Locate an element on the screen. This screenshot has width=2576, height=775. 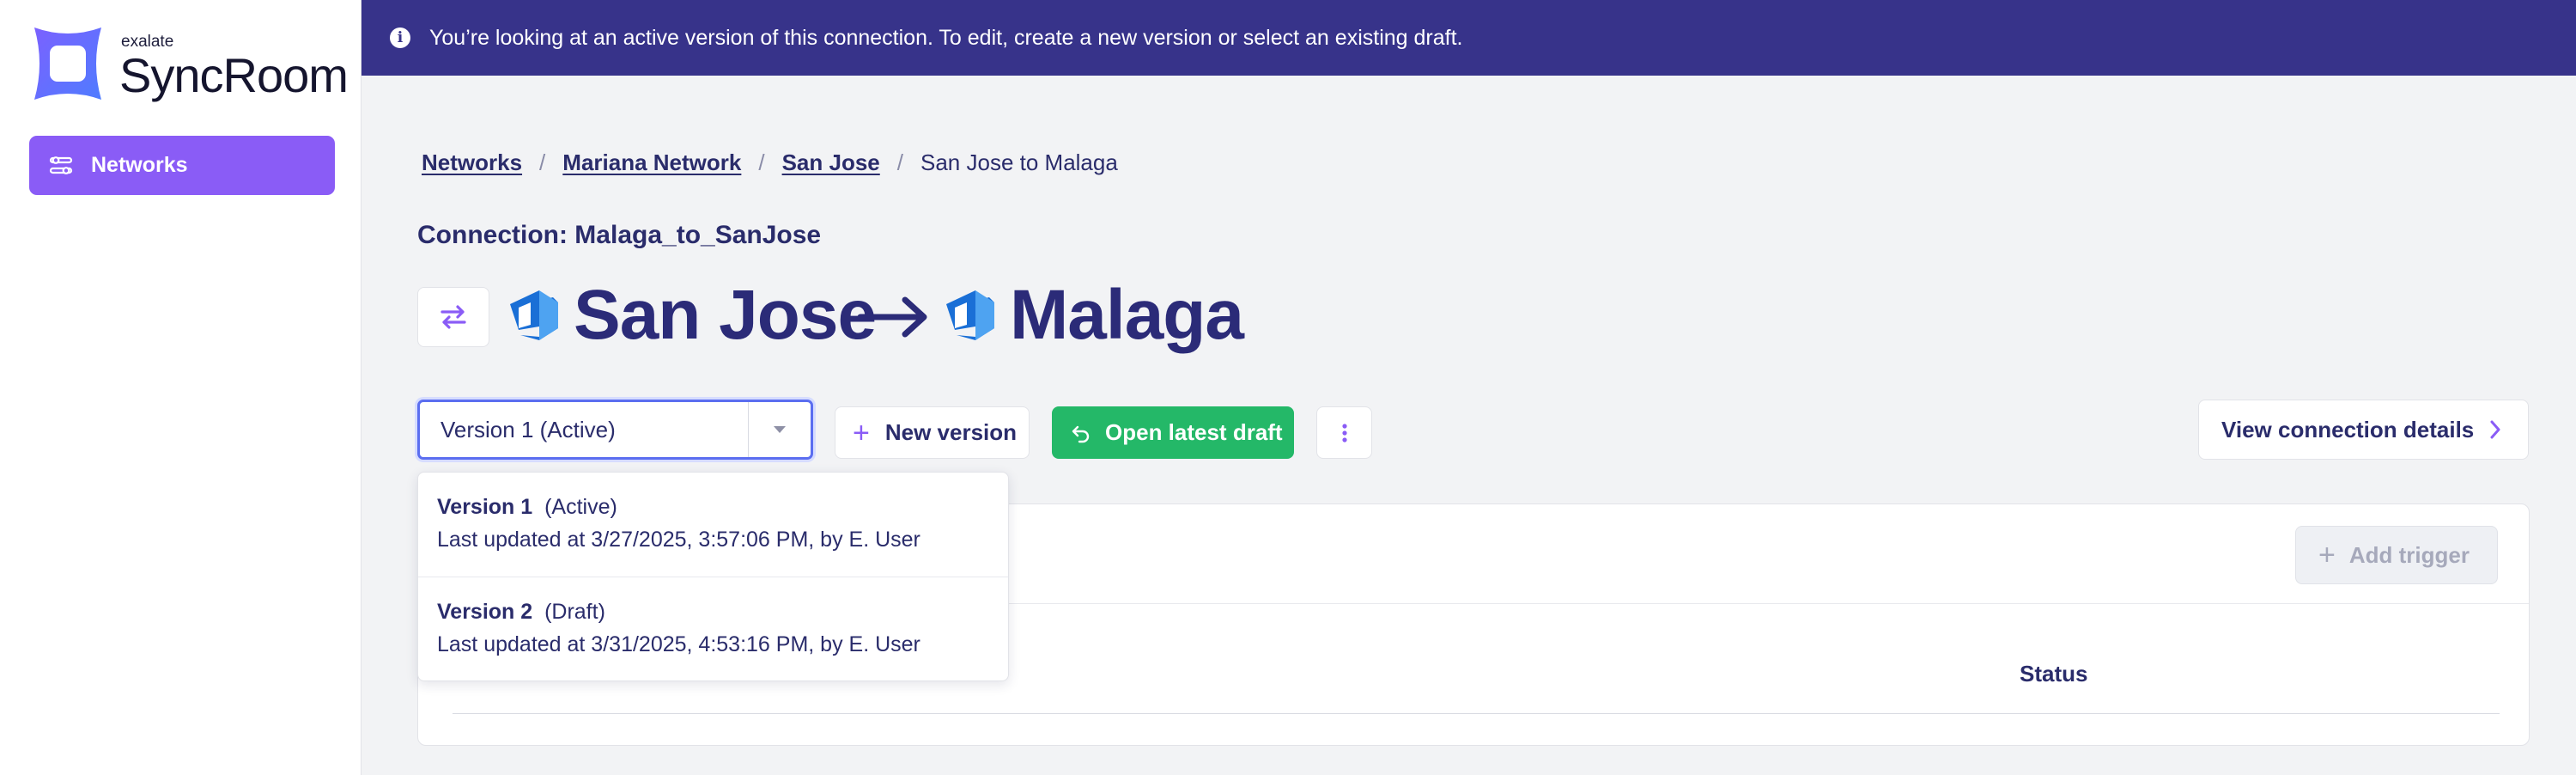
table-divider is located at coordinates (1477, 713).